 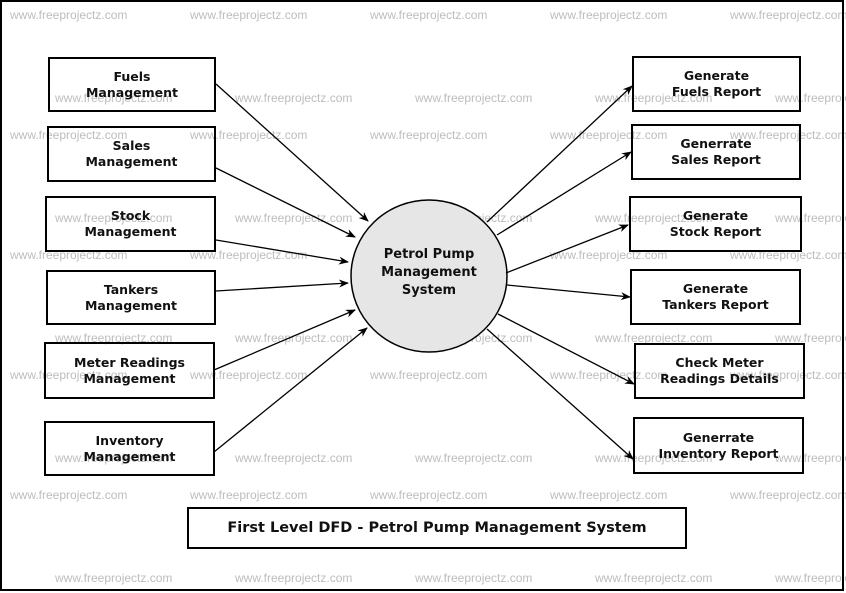 I want to click on central-process-label: Petrol Pump Management System, so click(x=429, y=272).